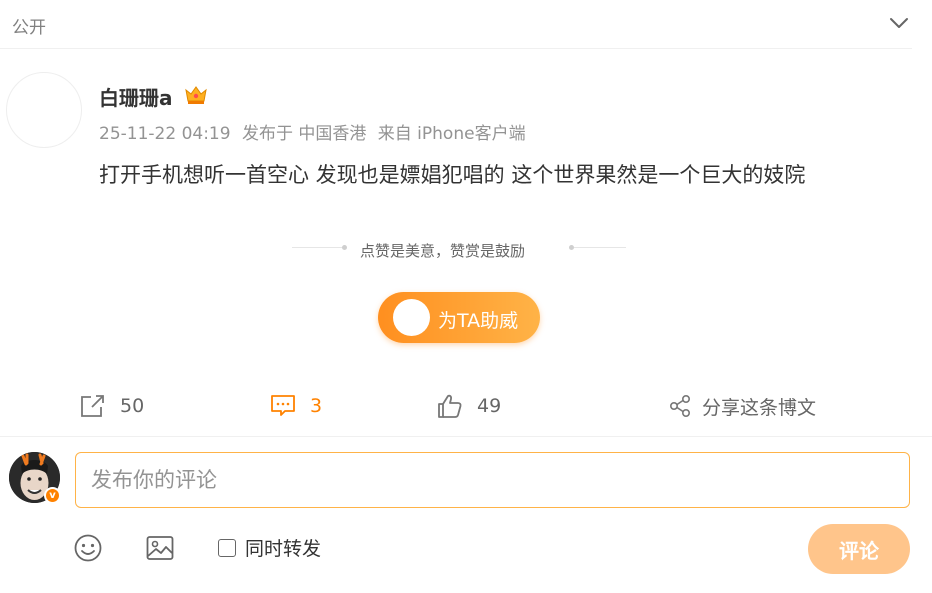 The width and height of the screenshot is (932, 593). What do you see at coordinates (344, 247) in the screenshot?
I see `reward-dot-left` at bounding box center [344, 247].